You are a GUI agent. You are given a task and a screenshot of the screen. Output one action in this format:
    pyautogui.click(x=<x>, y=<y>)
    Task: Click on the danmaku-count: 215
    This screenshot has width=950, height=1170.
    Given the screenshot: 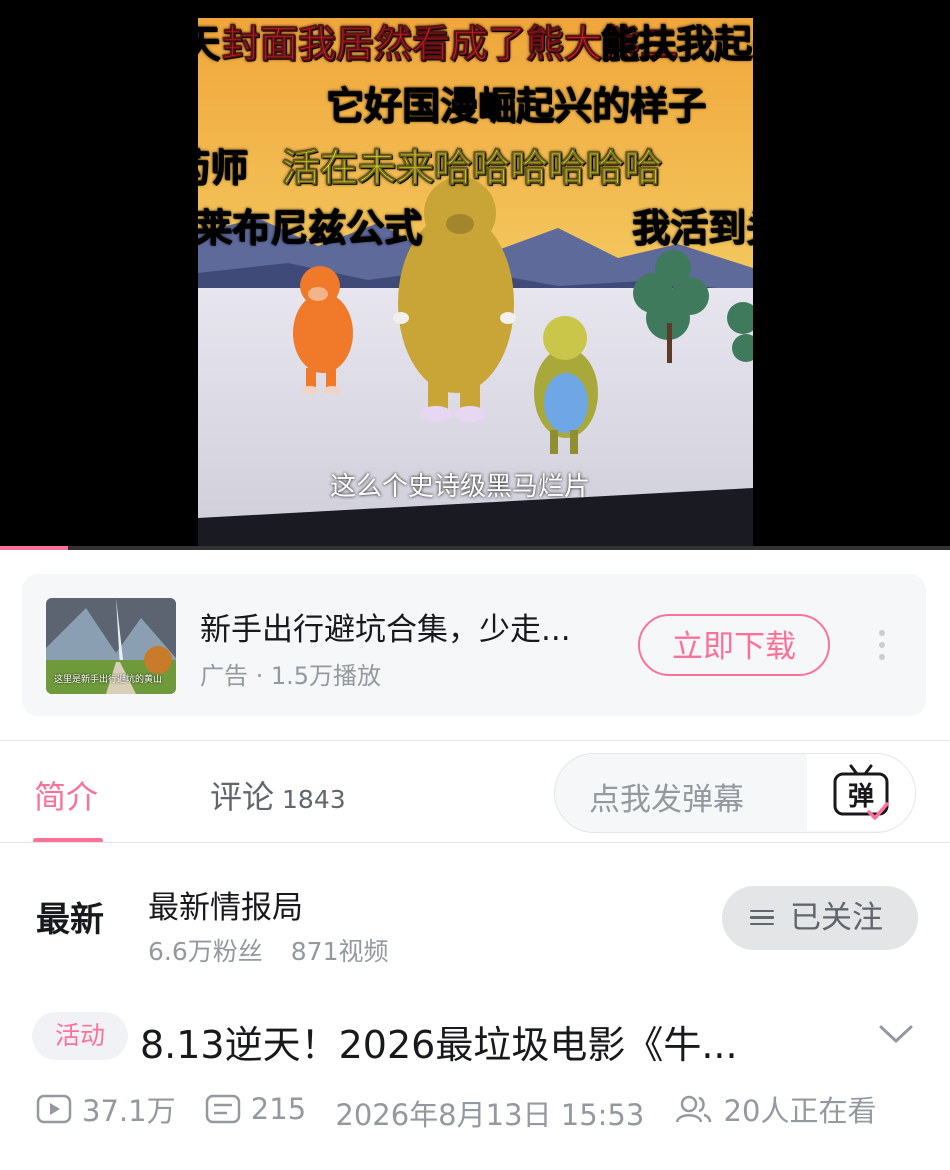 What is the action you would take?
    pyautogui.click(x=255, y=1109)
    